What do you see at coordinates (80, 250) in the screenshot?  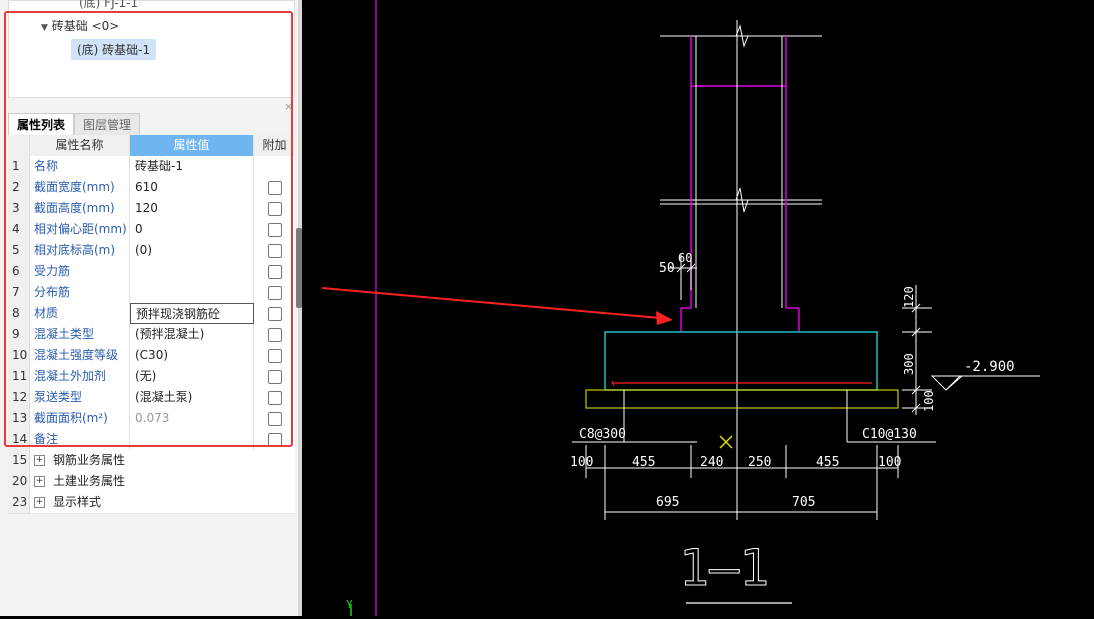 I see `property-name: 相对底标高(m)` at bounding box center [80, 250].